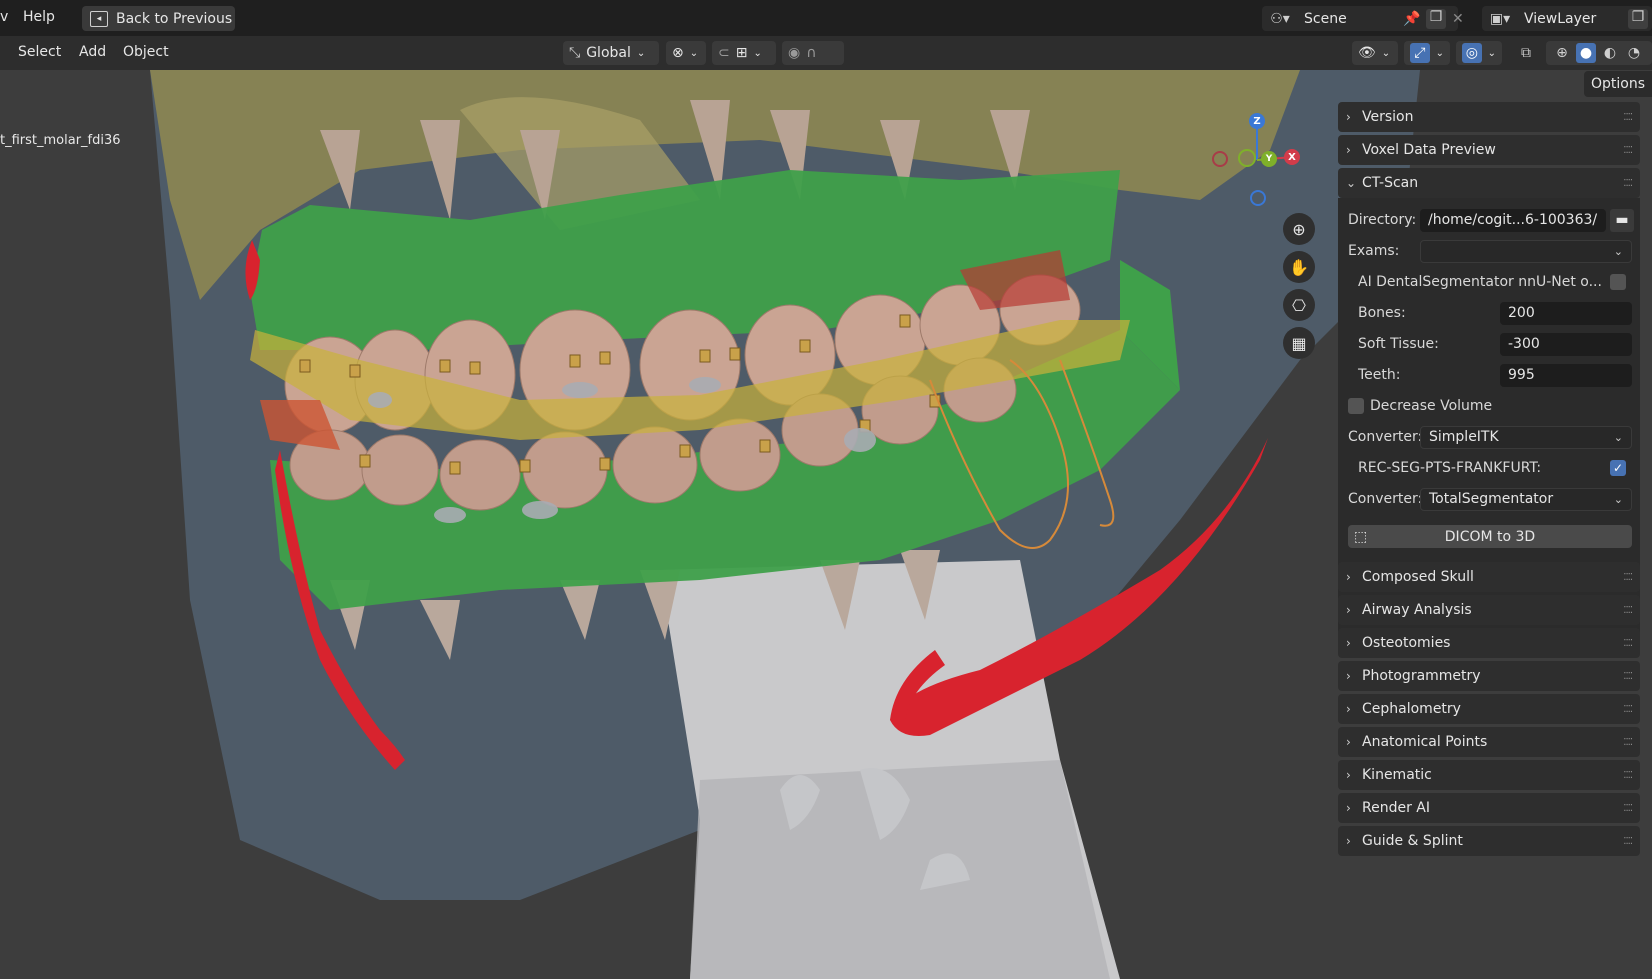 This screenshot has width=1652, height=979. Describe the element at coordinates (4, 17) in the screenshot. I see `menu-view-partial: v` at that location.